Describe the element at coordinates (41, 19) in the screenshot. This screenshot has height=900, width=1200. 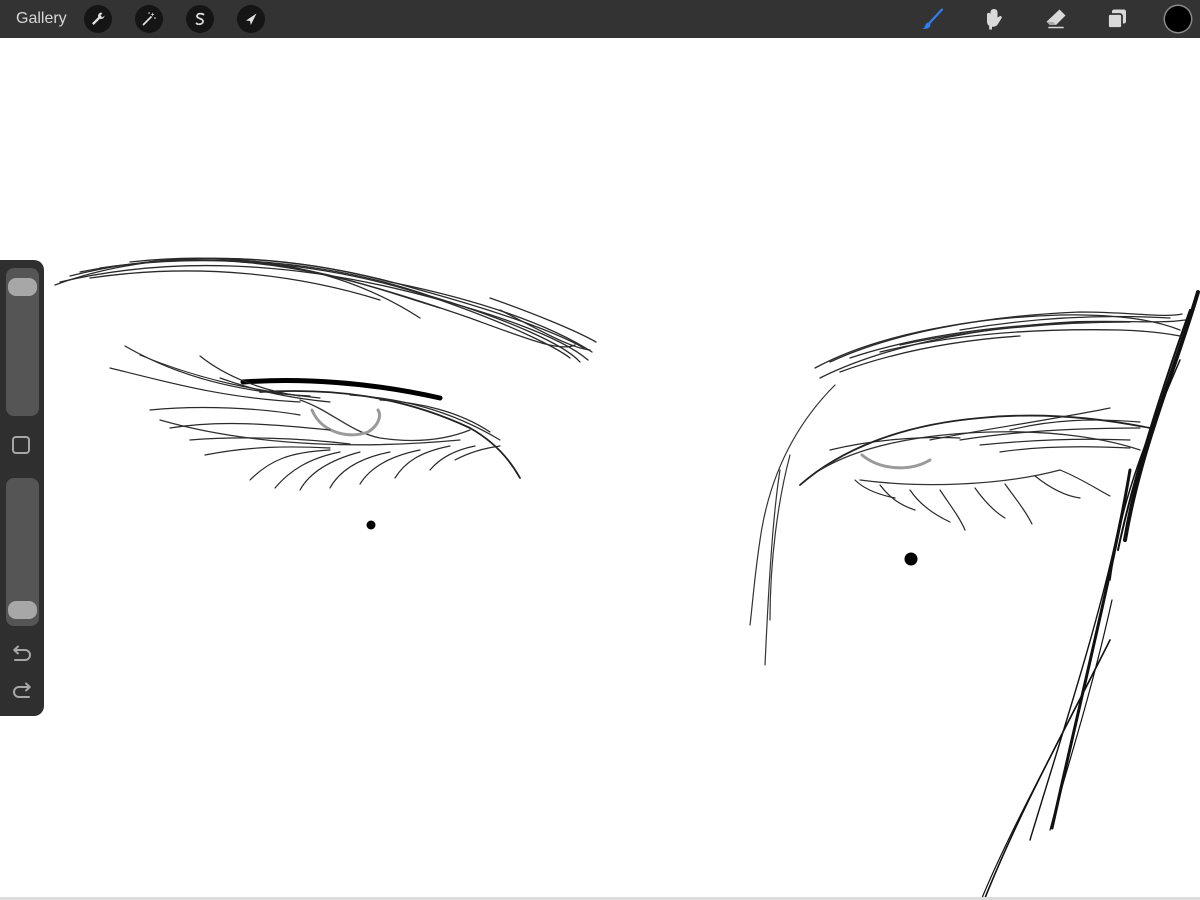
I see `gallery-button: Gallery` at that location.